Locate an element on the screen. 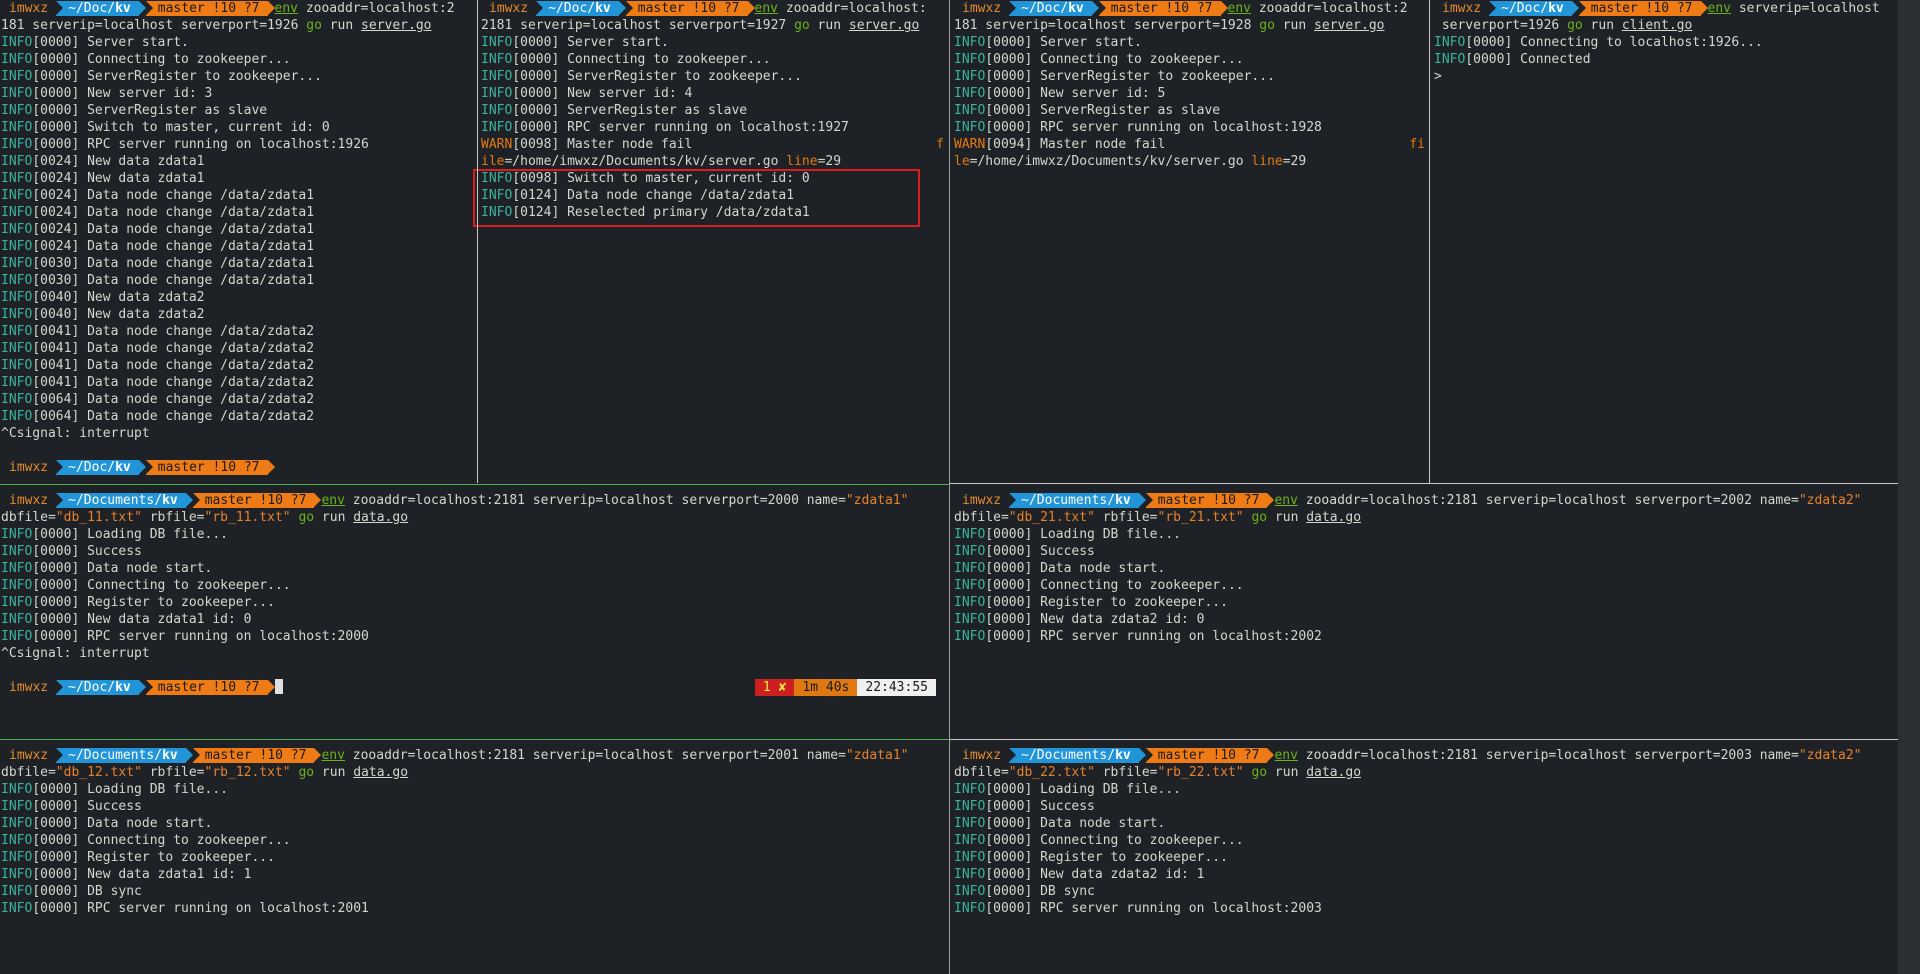  log-message: [0041] Data node change /data/zdata2 is located at coordinates (173, 365).